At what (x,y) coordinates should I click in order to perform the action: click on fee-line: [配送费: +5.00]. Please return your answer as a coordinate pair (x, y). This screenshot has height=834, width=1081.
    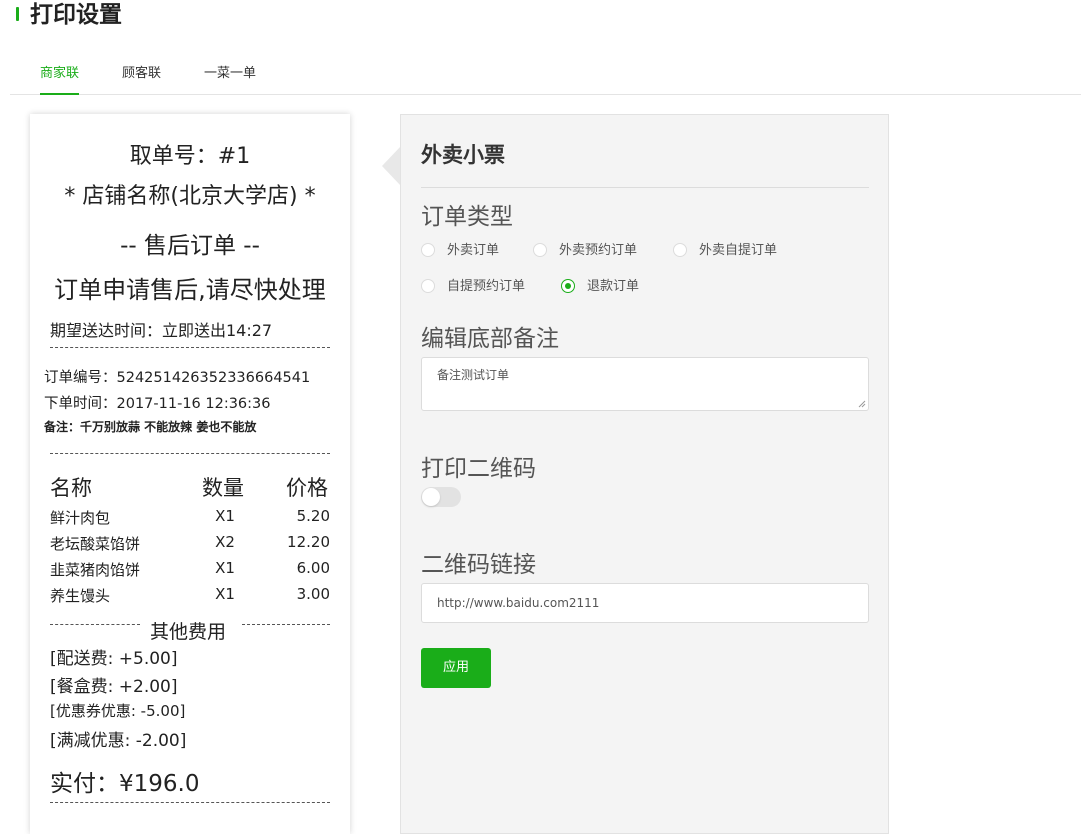
    Looking at the image, I should click on (114, 659).